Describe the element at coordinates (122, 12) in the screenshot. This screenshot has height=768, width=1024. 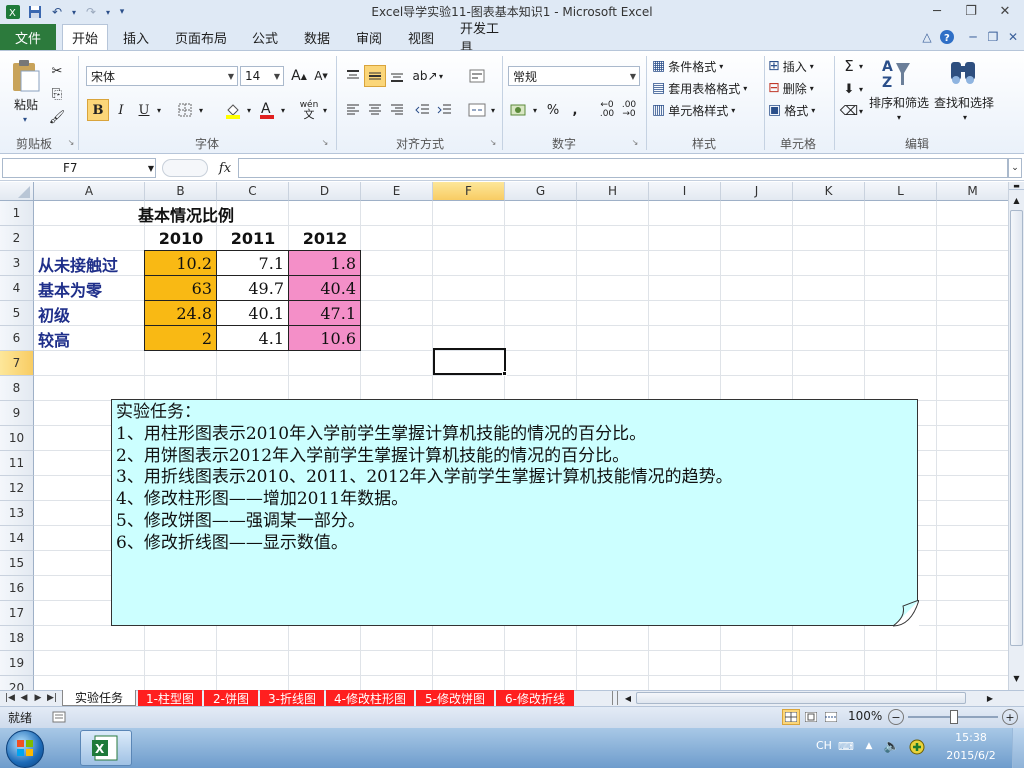
I see `customize-qat-icon: ▾` at that location.